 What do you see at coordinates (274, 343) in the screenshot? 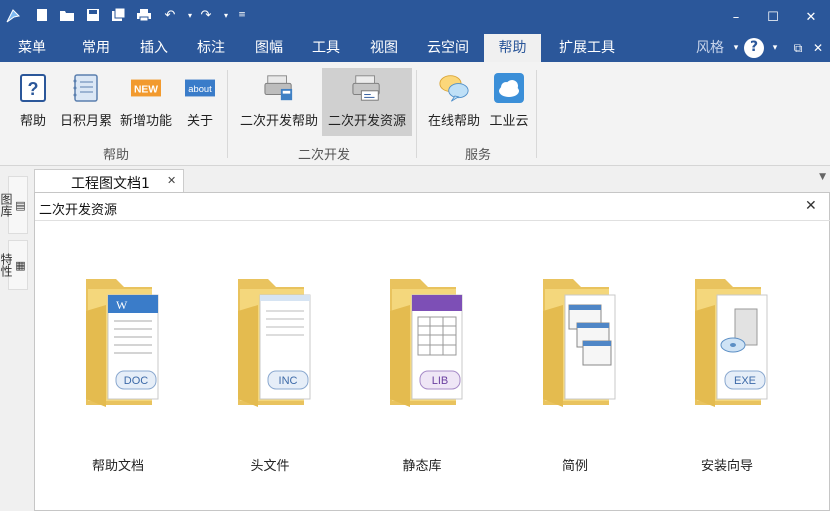
I see `inc-folder-icon: INC` at bounding box center [274, 343].